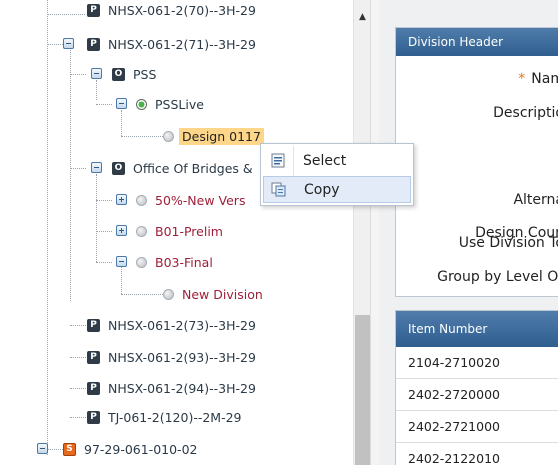  I want to click on group-by-level-field-label: Group by Level Or, so click(497, 277).